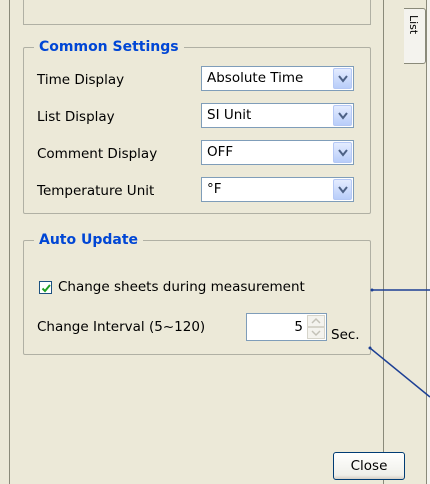 This screenshot has width=430, height=484. Describe the element at coordinates (370, 348) in the screenshot. I see `callout-dot-interval` at that location.